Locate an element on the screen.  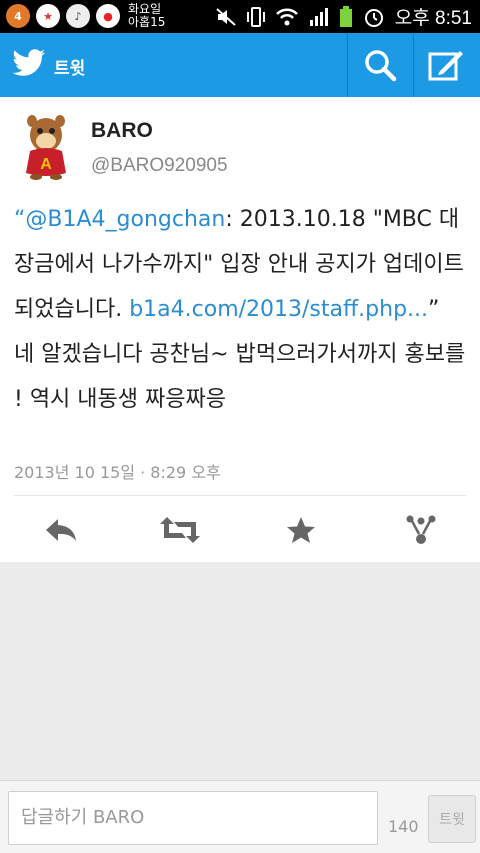
search-button is located at coordinates (380, 65).